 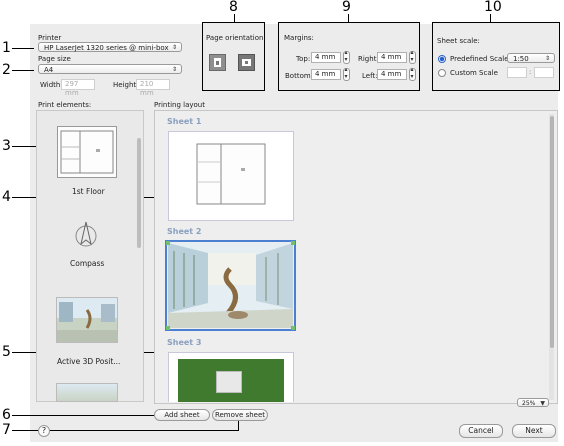 I want to click on sheet-1-title: Sheet 1, so click(x=184, y=121).